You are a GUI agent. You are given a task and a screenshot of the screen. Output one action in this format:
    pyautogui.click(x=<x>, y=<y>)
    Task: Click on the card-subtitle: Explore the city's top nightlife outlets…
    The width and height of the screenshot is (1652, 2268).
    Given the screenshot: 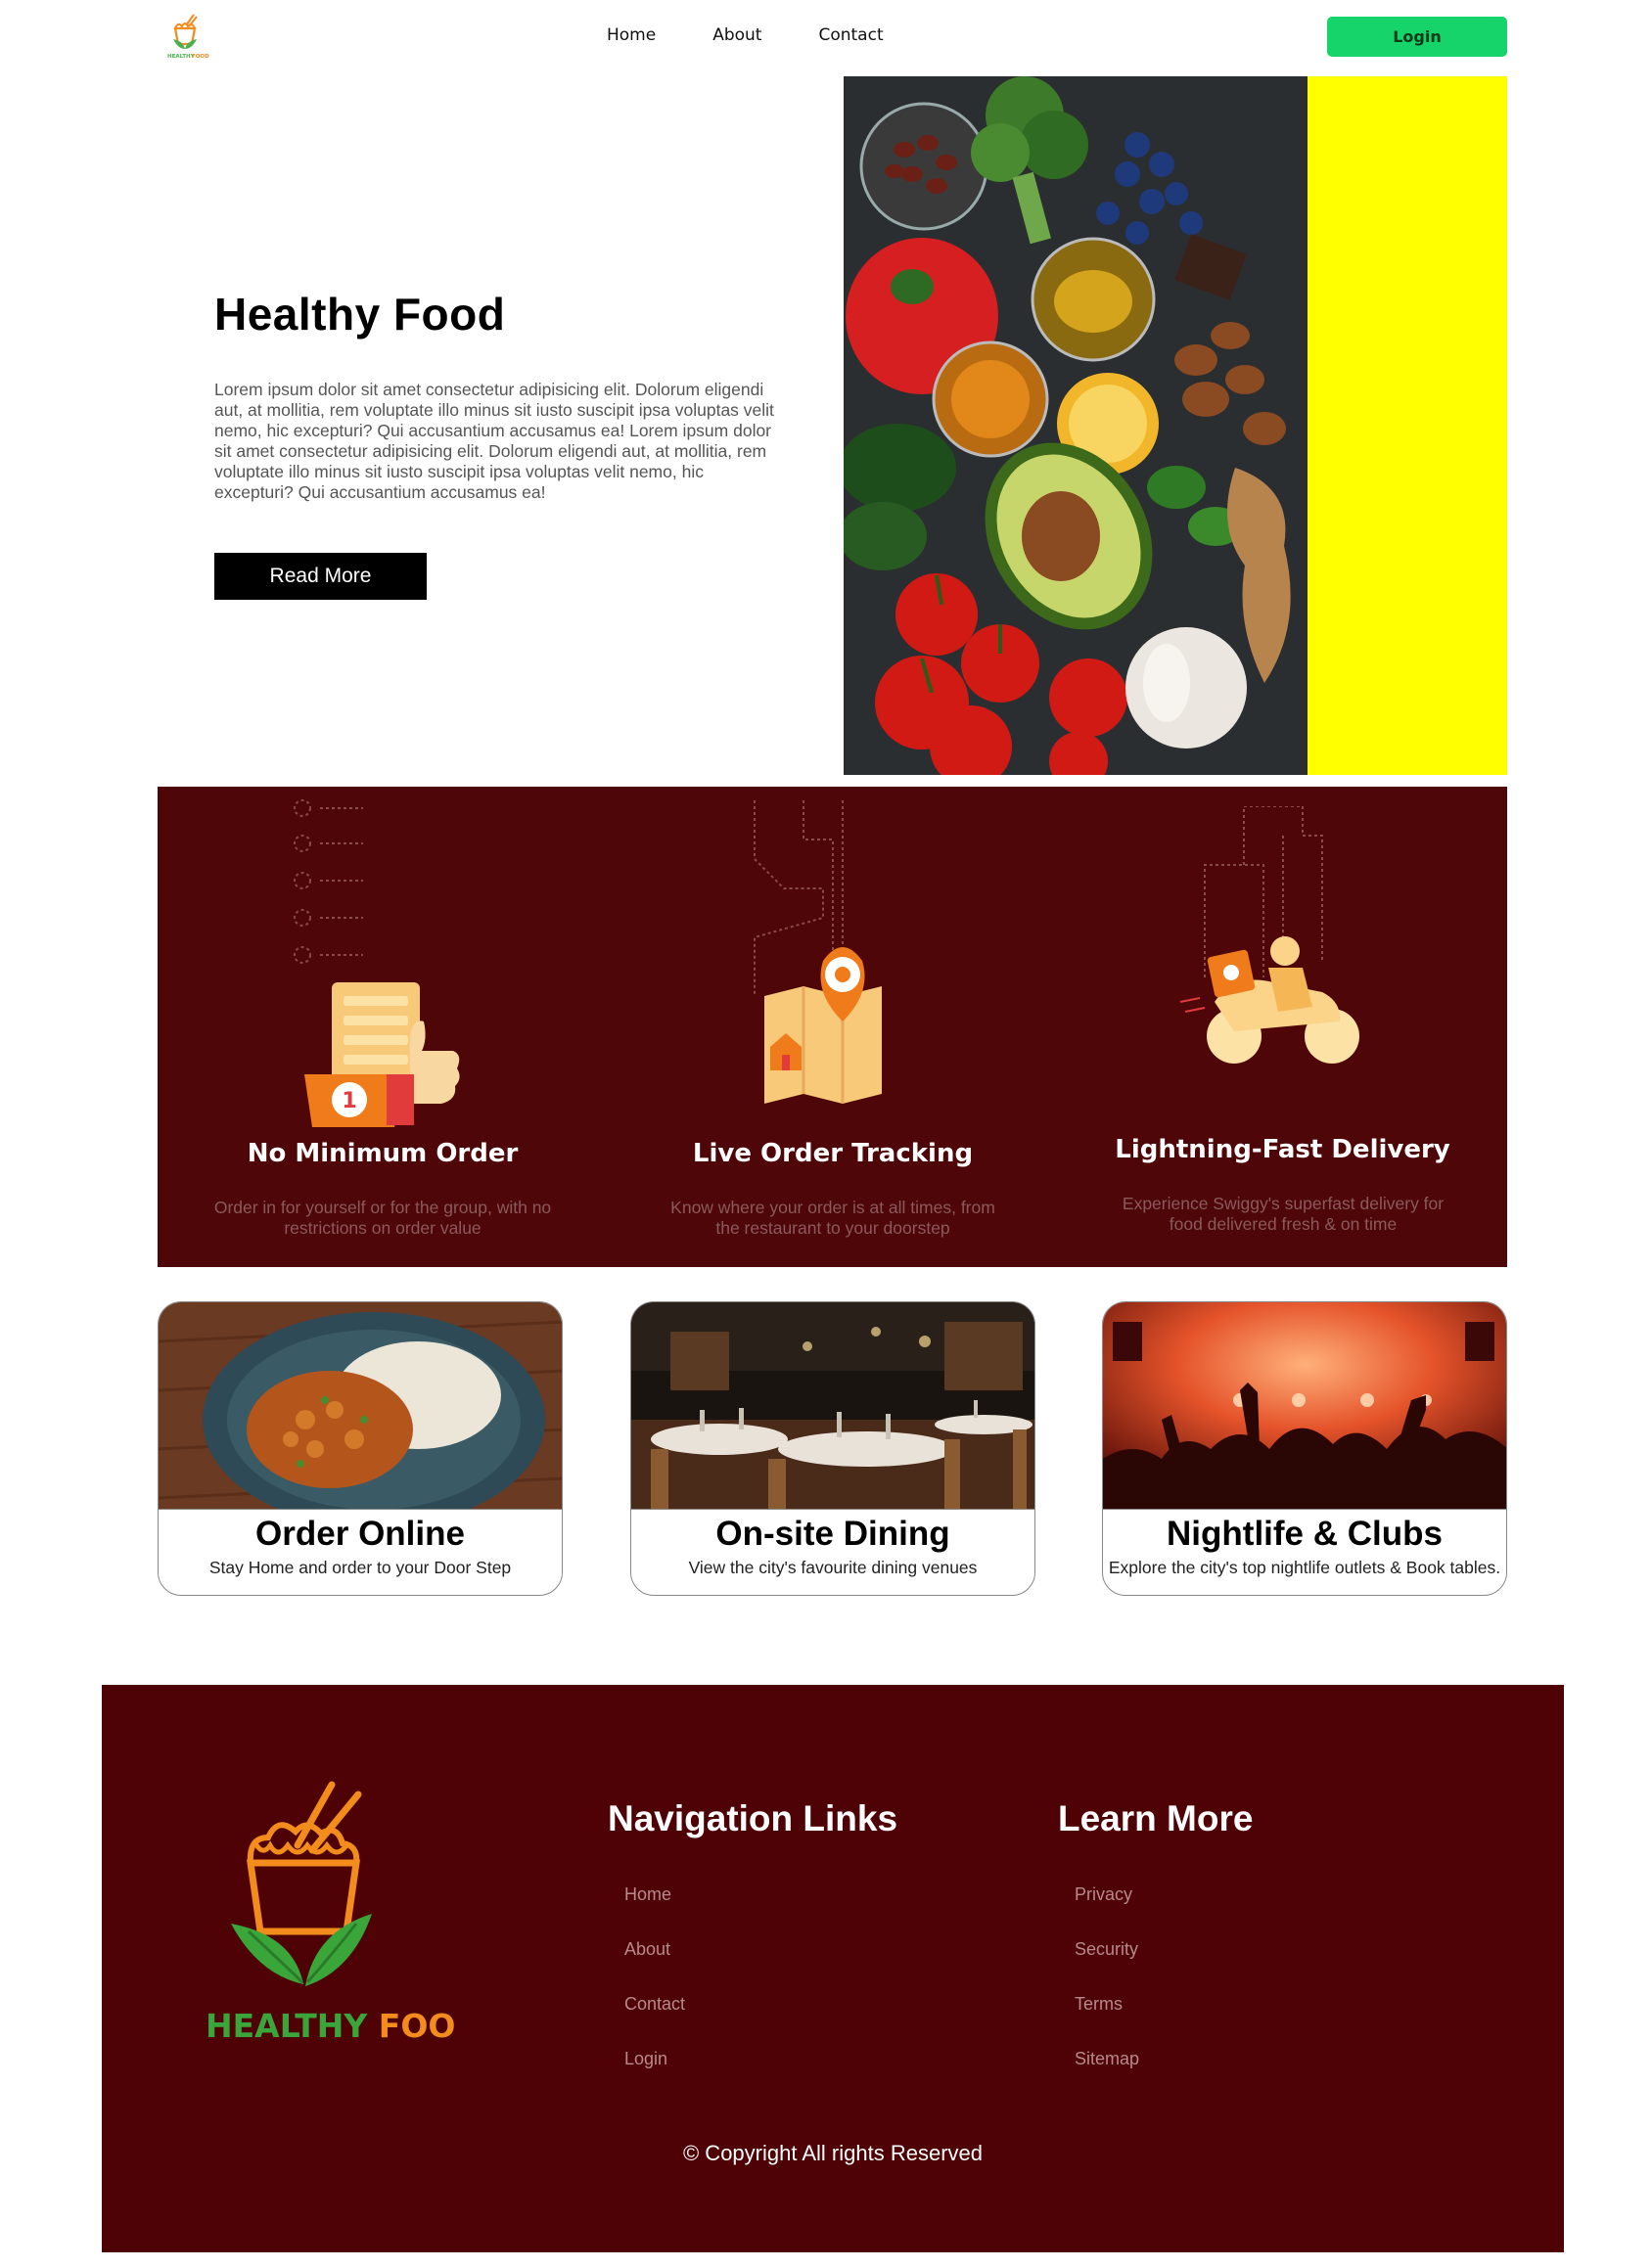 What is the action you would take?
    pyautogui.click(x=1304, y=1567)
    